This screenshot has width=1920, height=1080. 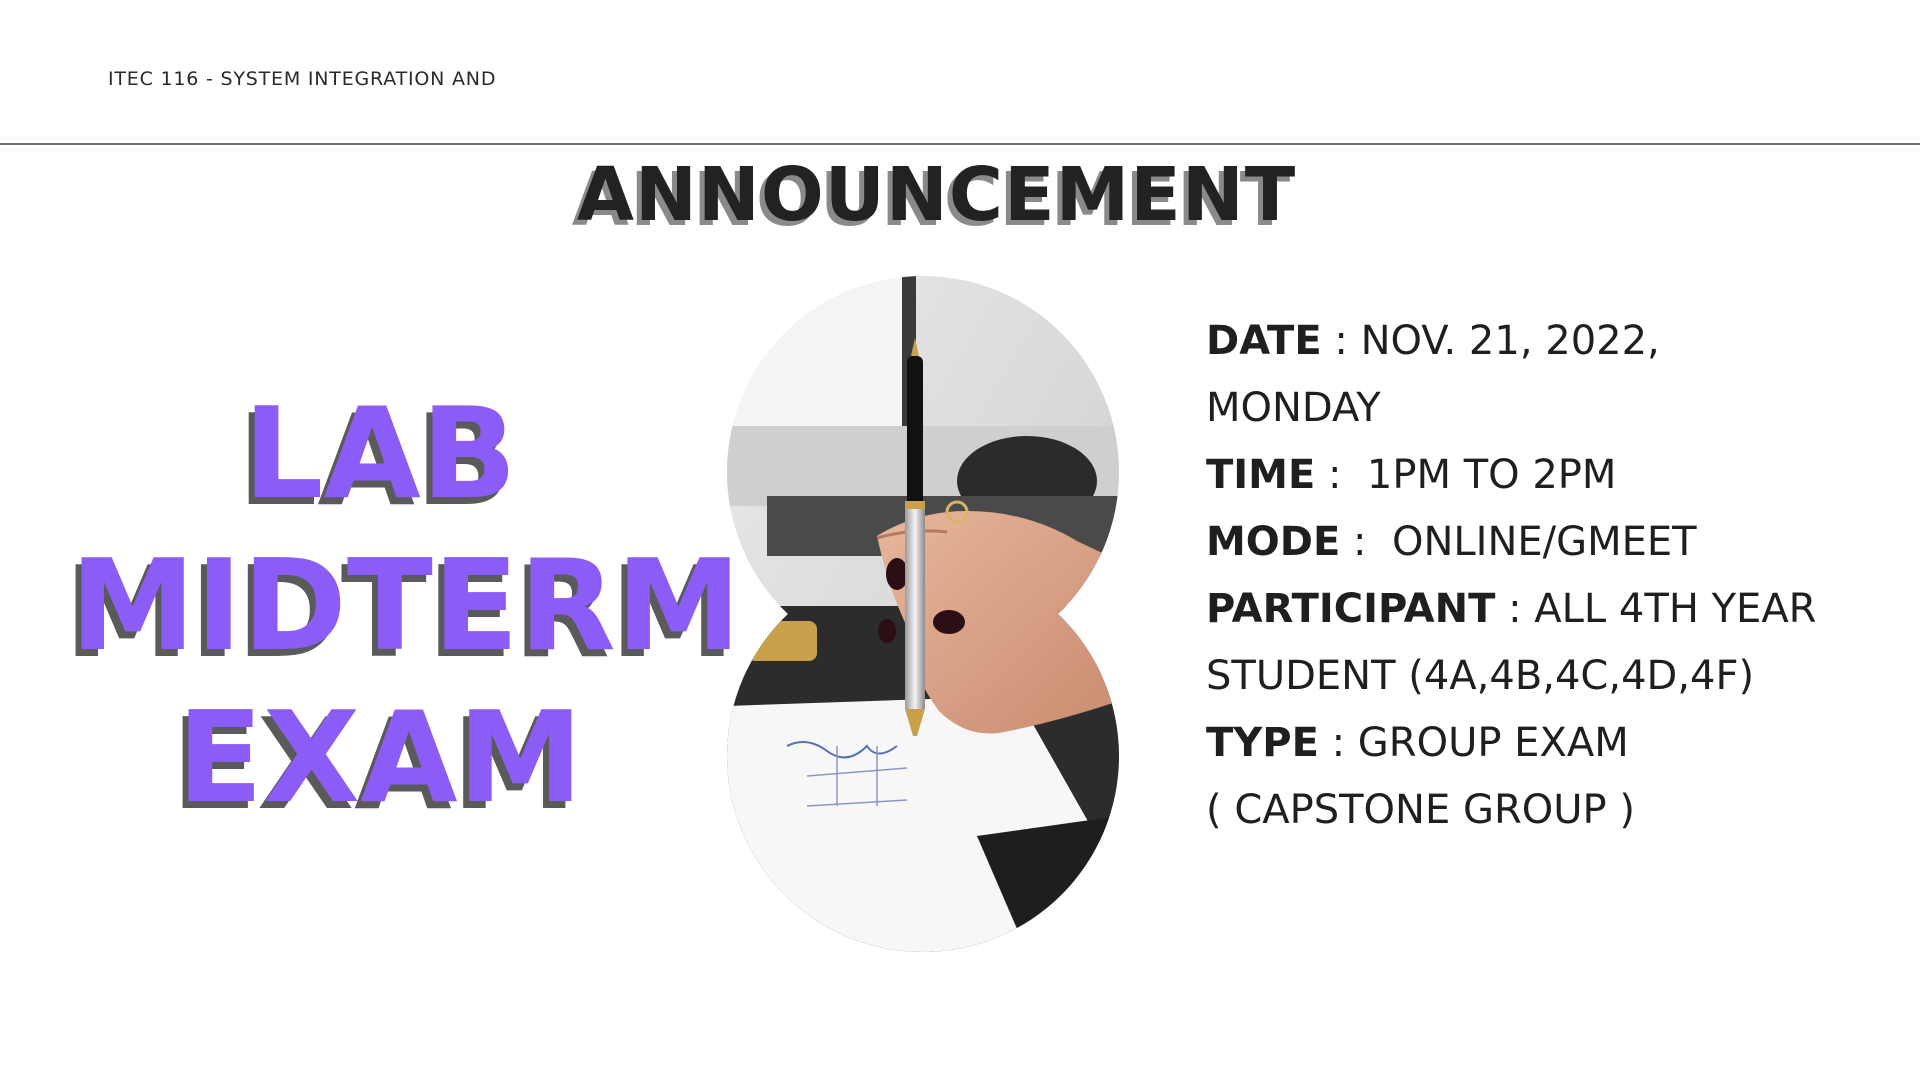 I want to click on participant-label: PARTICIPANT, so click(x=1351, y=609).